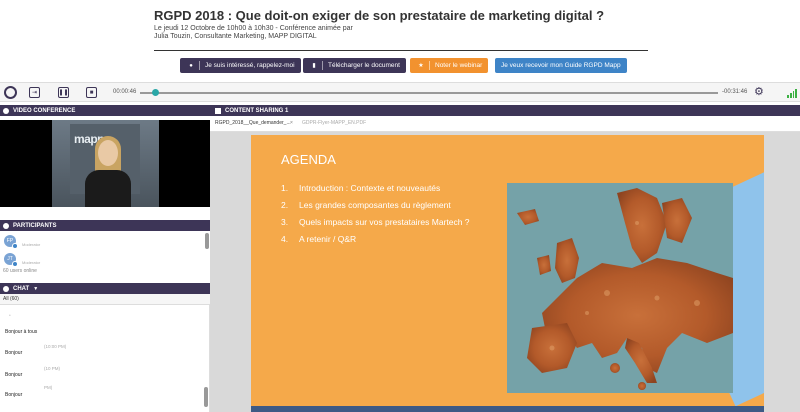 Image resolution: width=800 pixels, height=412 pixels. I want to click on agenda-item-number: 3., so click(285, 222).